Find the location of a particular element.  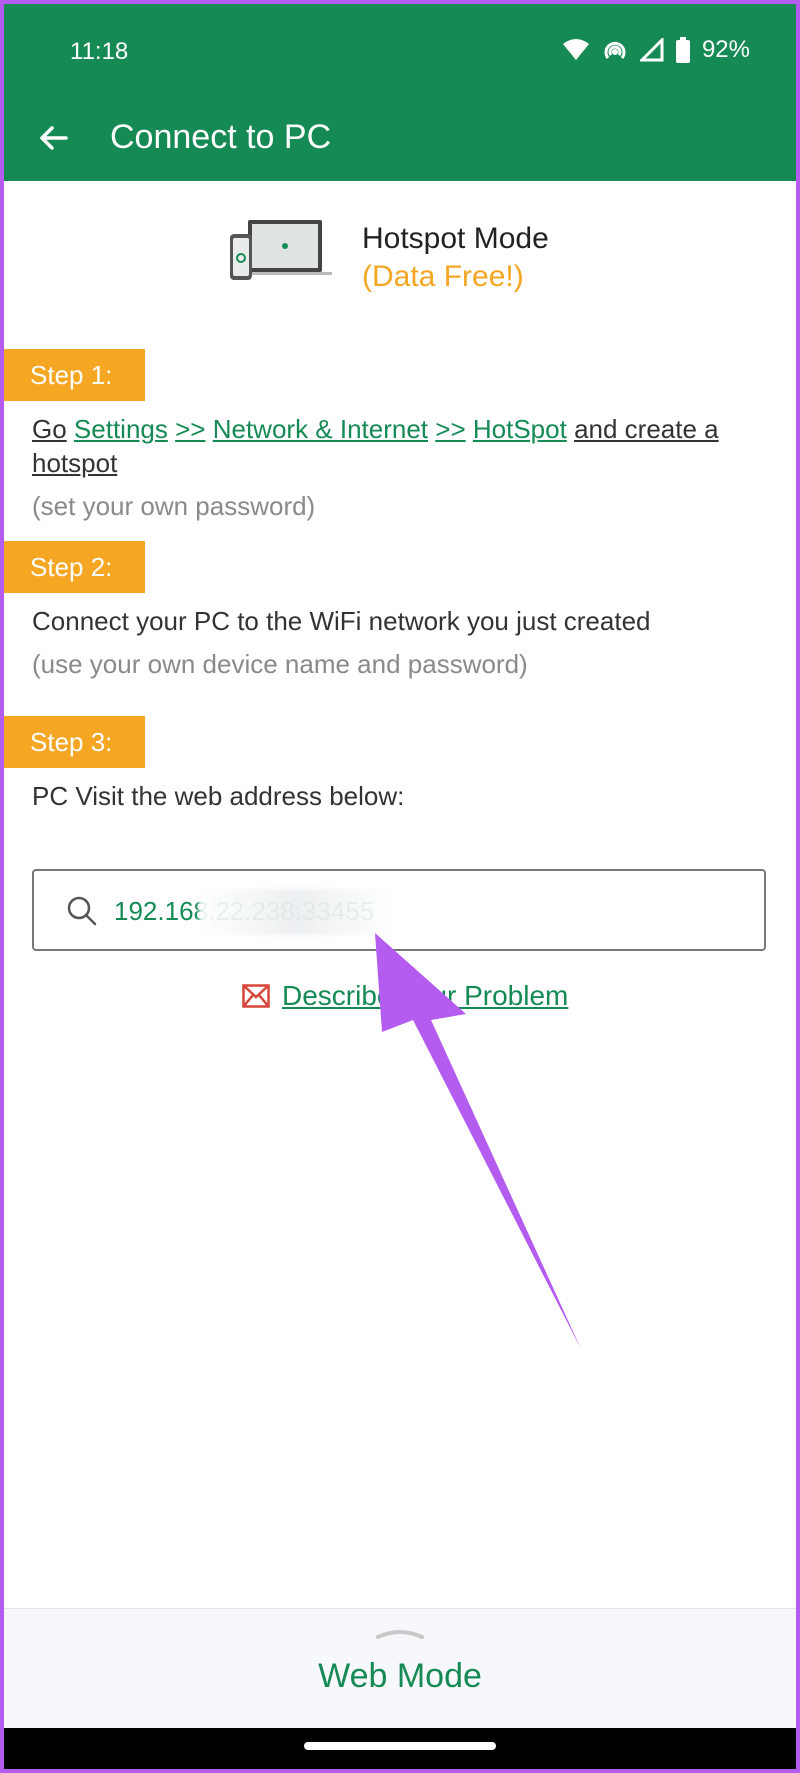

create-text: and create a is located at coordinates (646, 429).